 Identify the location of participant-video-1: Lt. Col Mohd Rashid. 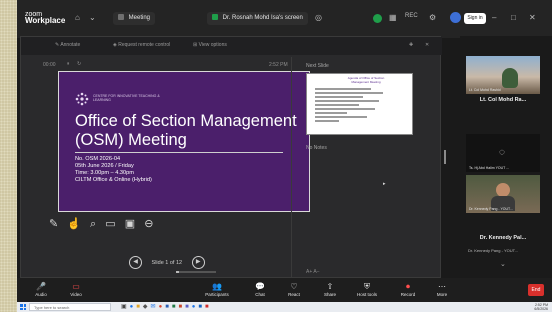
(503, 75).